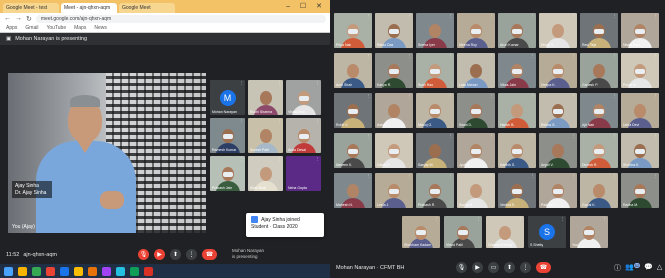  What do you see at coordinates (18, 18) in the screenshot?
I see `forward-icon: →` at bounding box center [18, 18].